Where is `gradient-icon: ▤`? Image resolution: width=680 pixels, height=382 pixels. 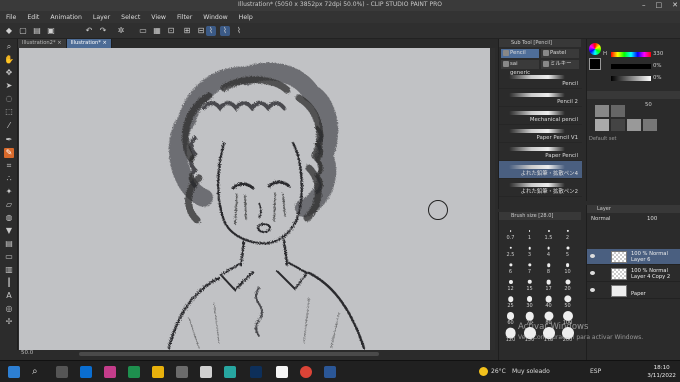 gradient-icon: ▤ is located at coordinates (9, 244).